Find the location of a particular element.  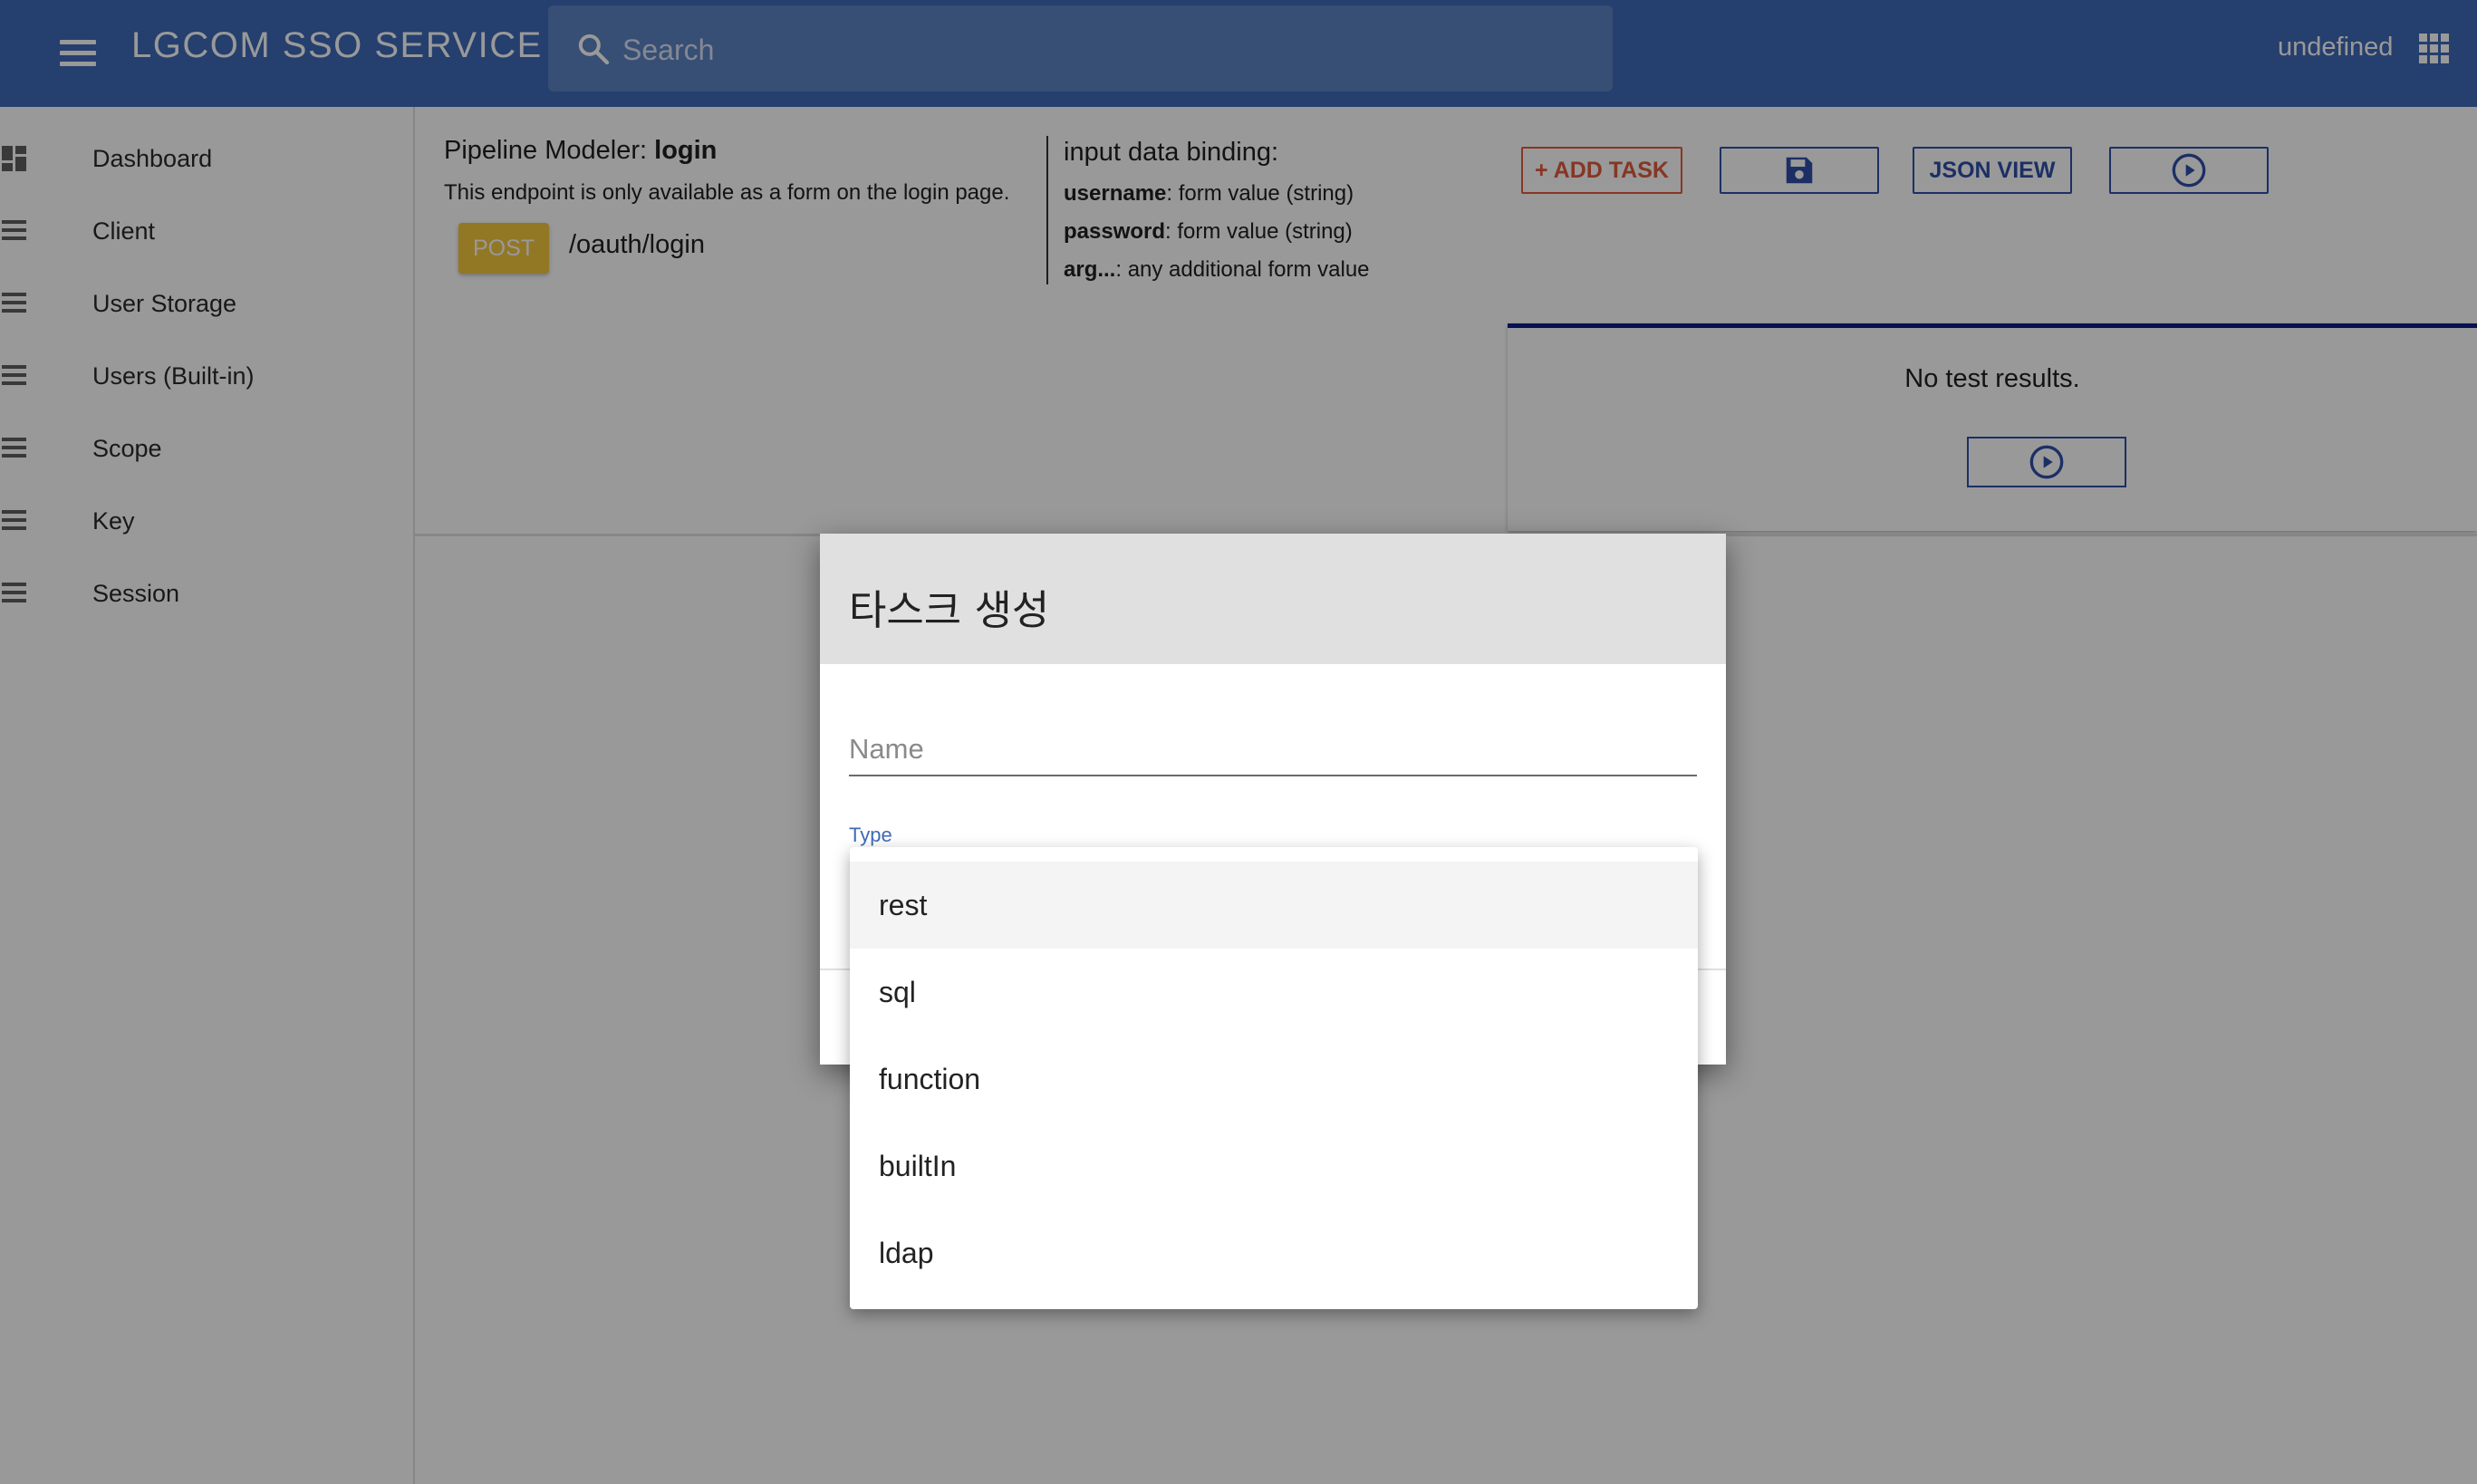

type-option-sql: sql is located at coordinates (1274, 993).